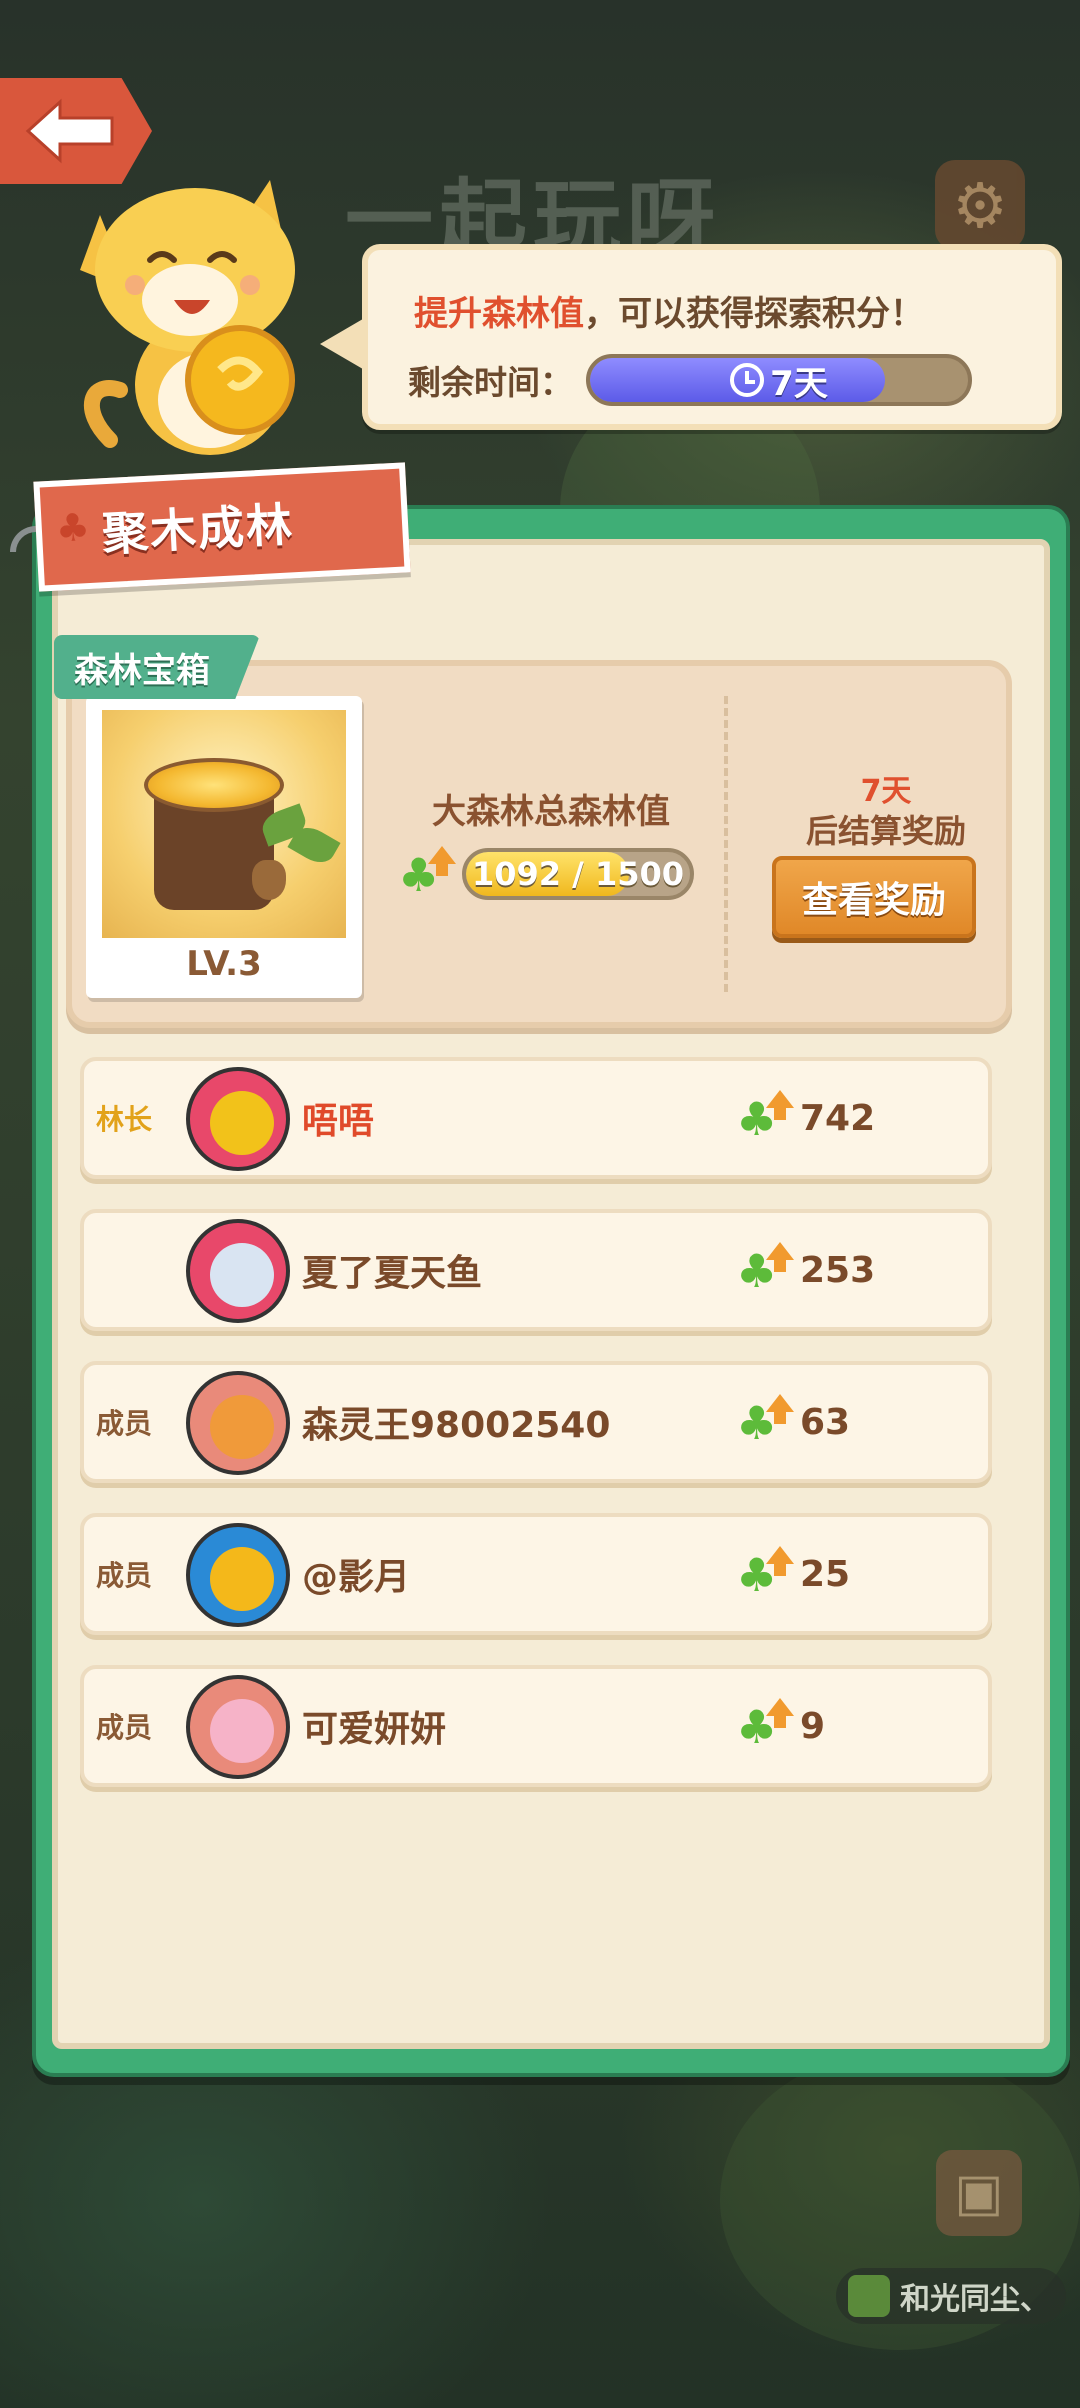 The height and width of the screenshot is (2408, 1080). I want to click on member-score: ♣ 63, so click(793, 1422).